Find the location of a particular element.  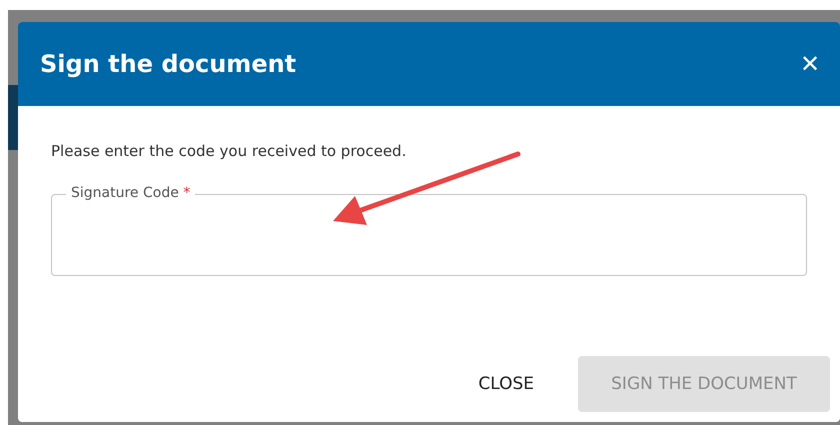

field-label: Signature Code * is located at coordinates (131, 193).